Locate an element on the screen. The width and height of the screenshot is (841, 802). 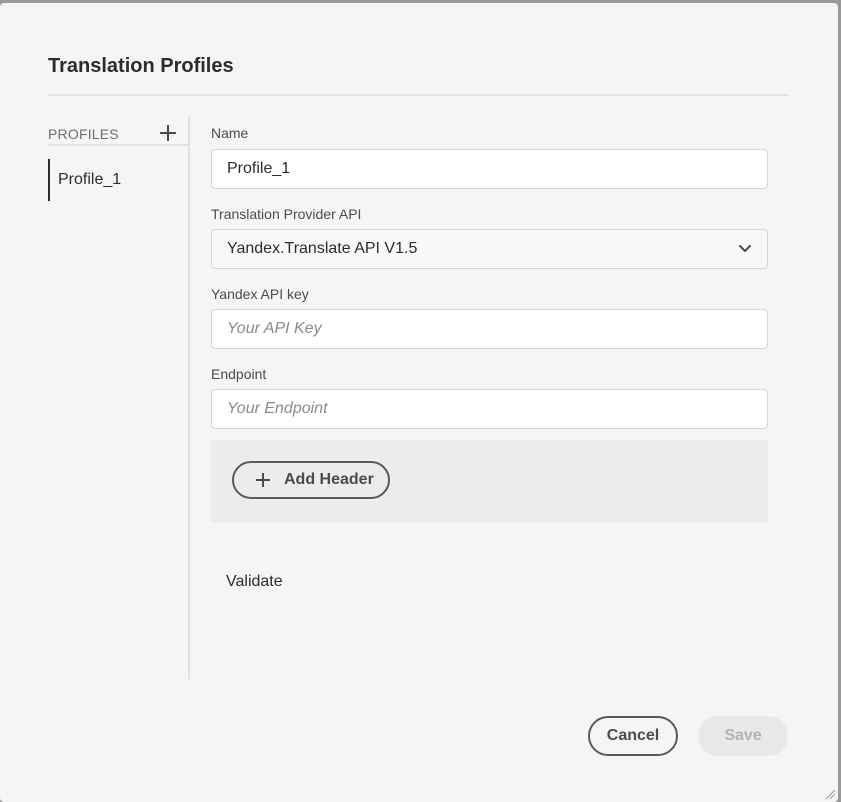
validate-button: Validate is located at coordinates (254, 582).